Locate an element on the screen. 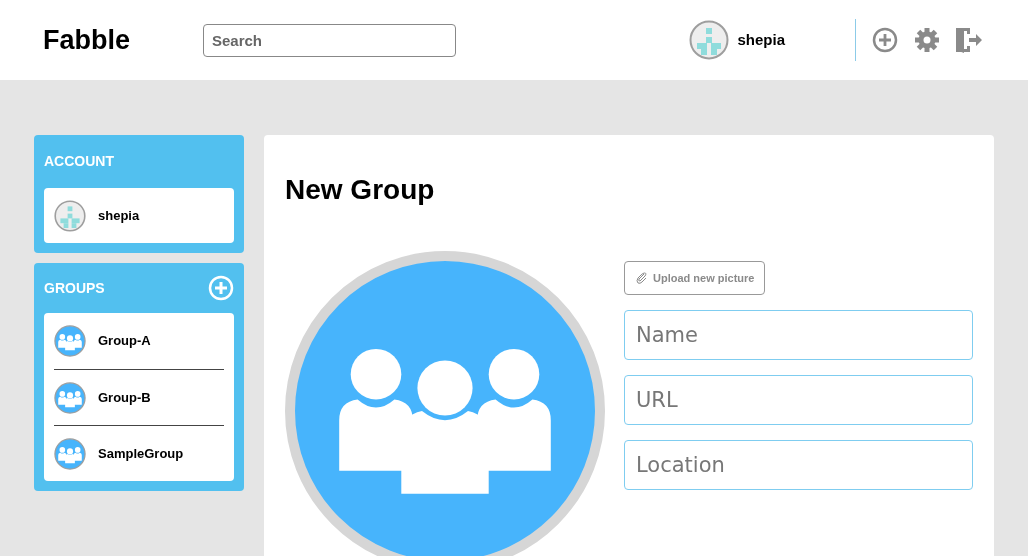 Image resolution: width=1028 pixels, height=556 pixels. paperclip-icon is located at coordinates (642, 278).